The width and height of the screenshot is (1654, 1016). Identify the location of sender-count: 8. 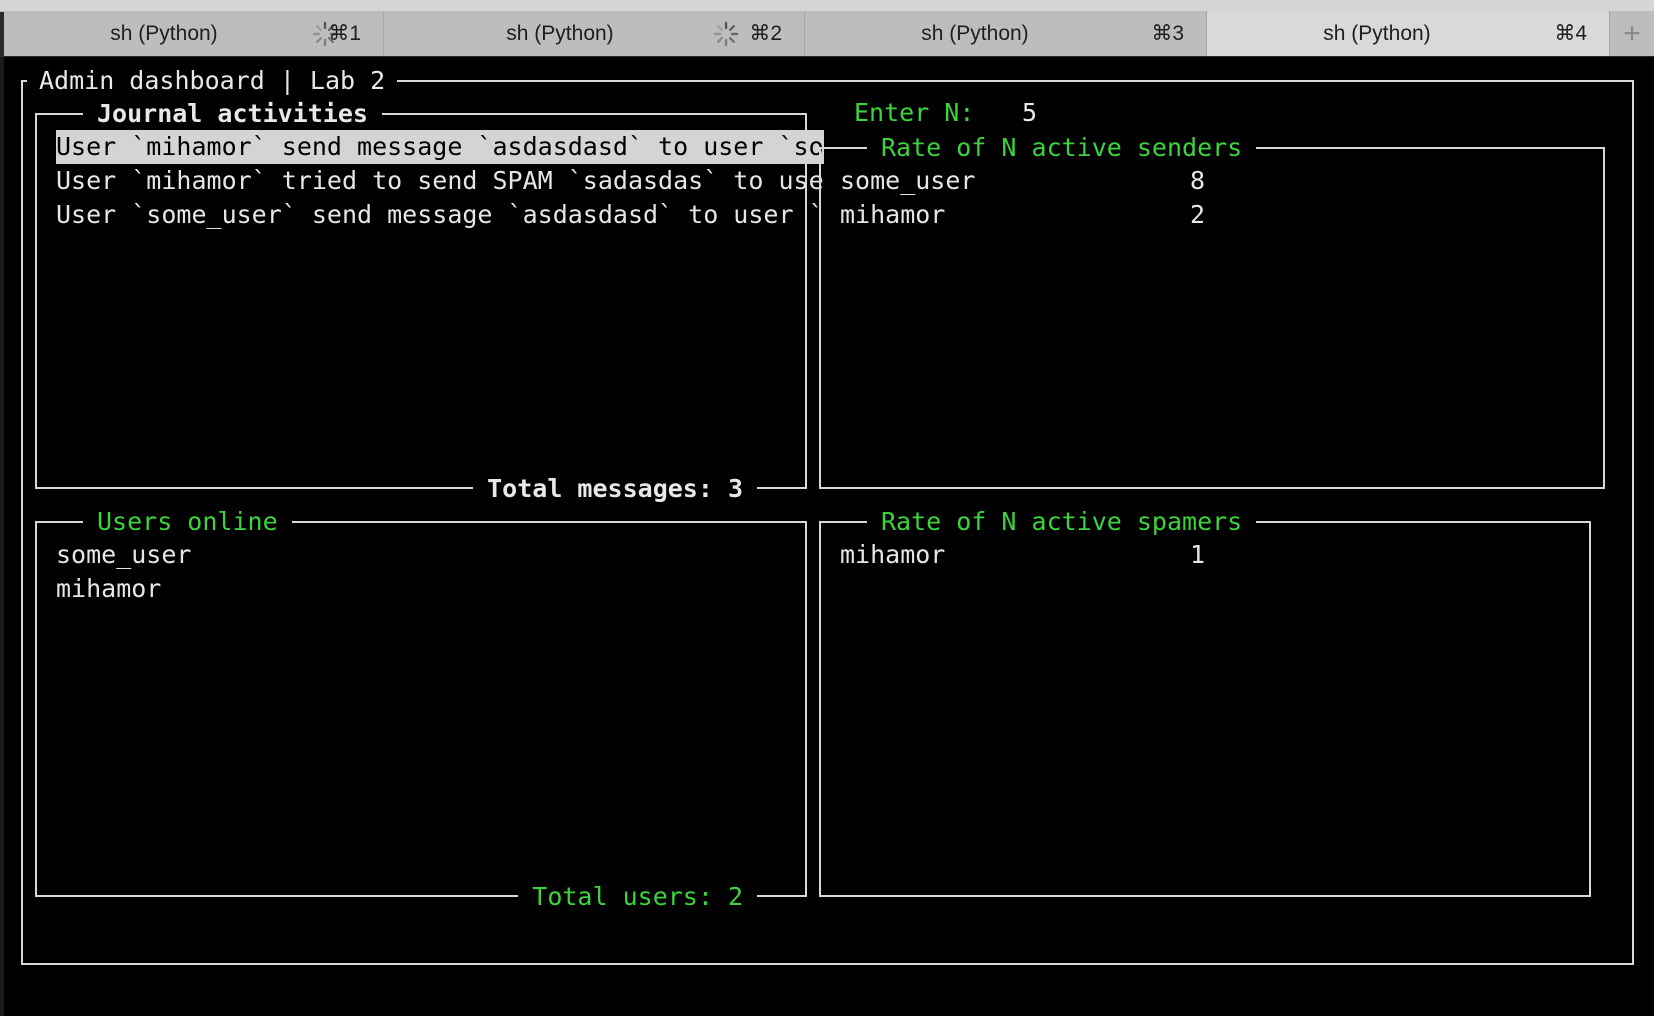
(1198, 180).